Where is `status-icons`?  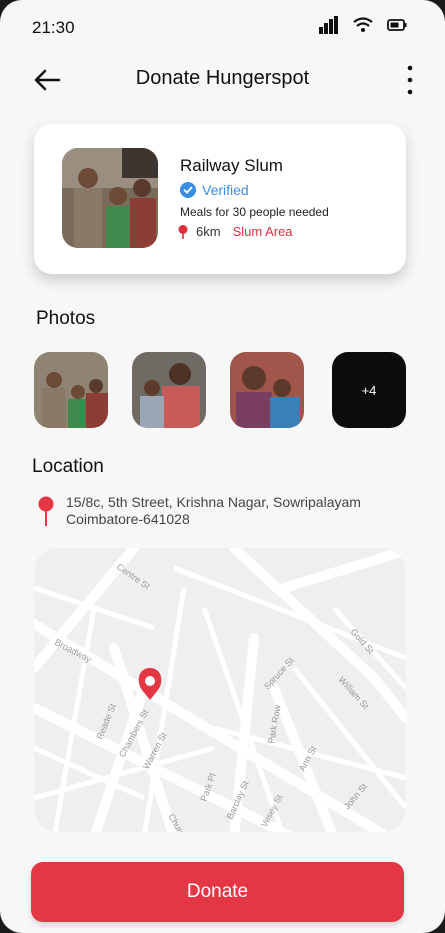
status-icons is located at coordinates (363, 25).